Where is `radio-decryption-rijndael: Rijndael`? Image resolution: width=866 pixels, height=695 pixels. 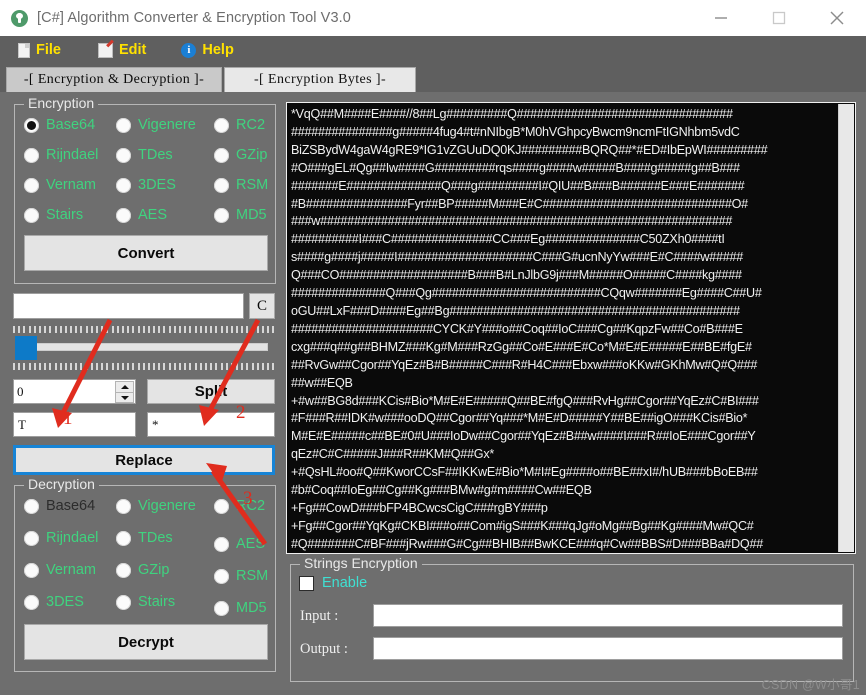
radio-decryption-rijndael: Rijndael is located at coordinates (61, 538).